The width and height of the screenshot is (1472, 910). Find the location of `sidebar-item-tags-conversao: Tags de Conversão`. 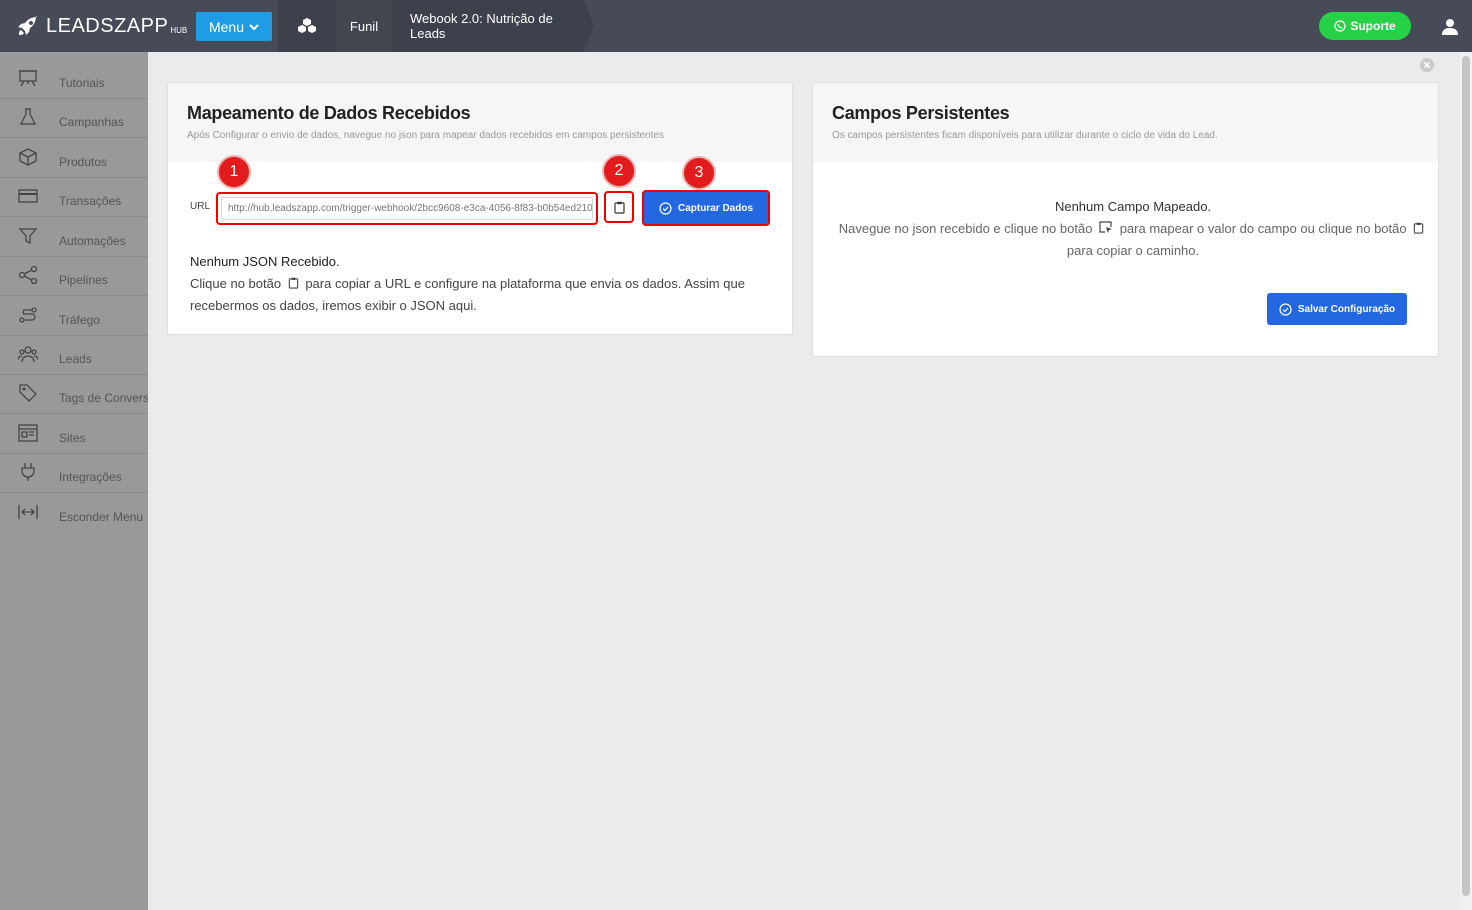

sidebar-item-tags-conversao: Tags de Conversão is located at coordinates (74, 394).